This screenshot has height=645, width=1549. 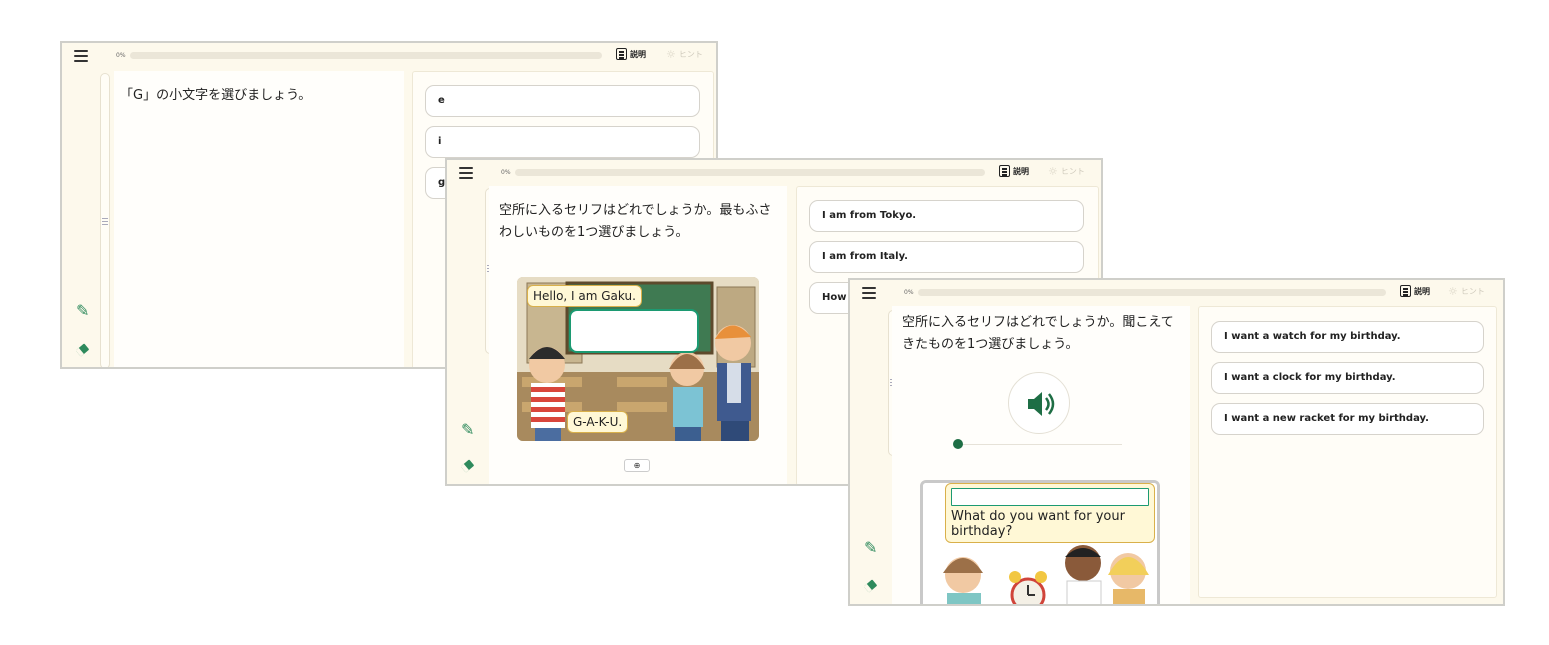 I want to click on speaker-icon, so click(x=1041, y=404).